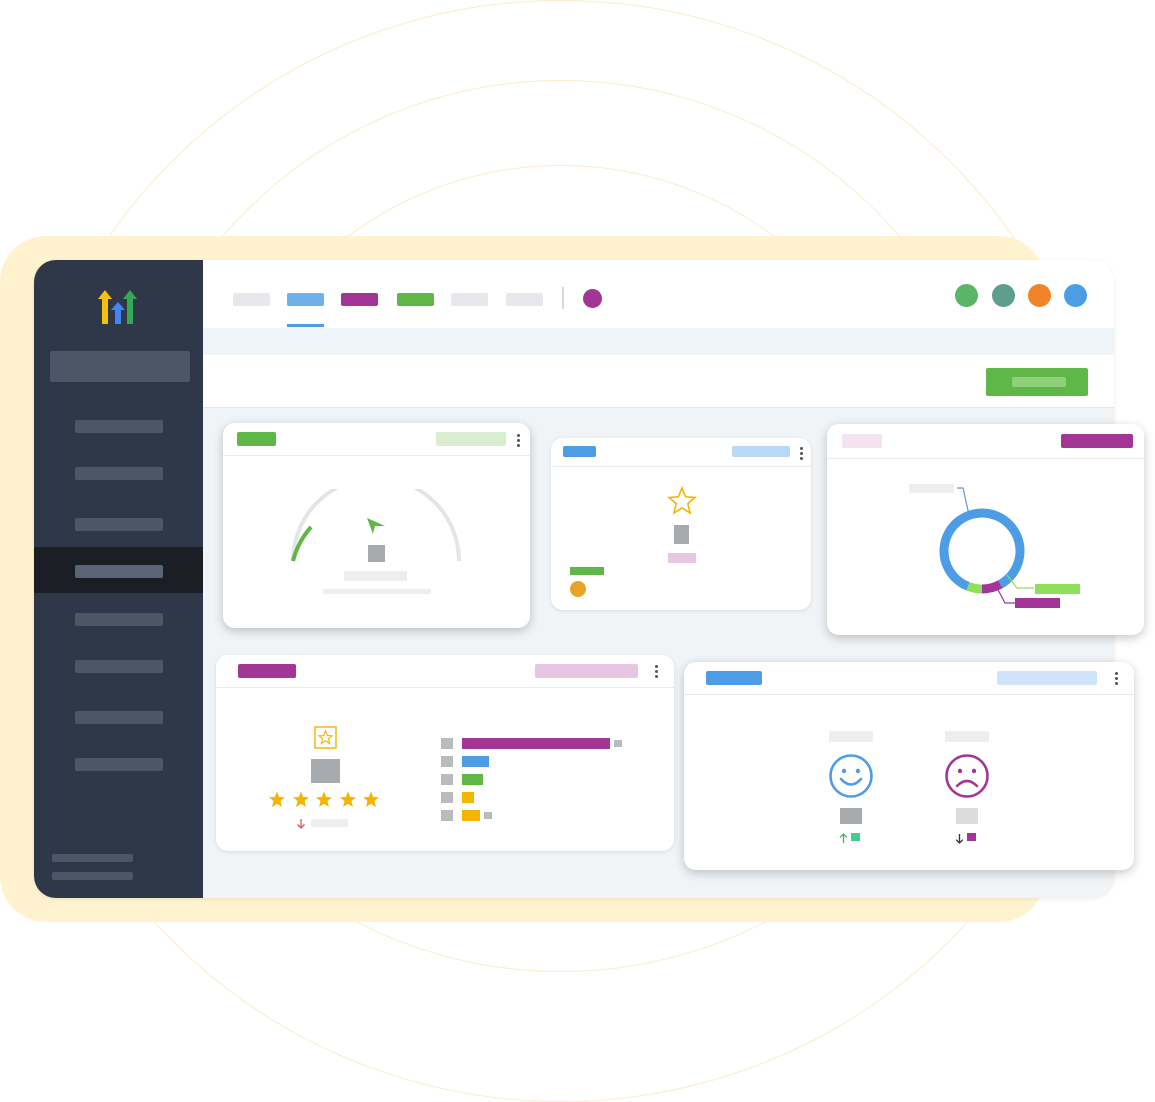  I want to click on gauge-sublabel, so click(377, 591).